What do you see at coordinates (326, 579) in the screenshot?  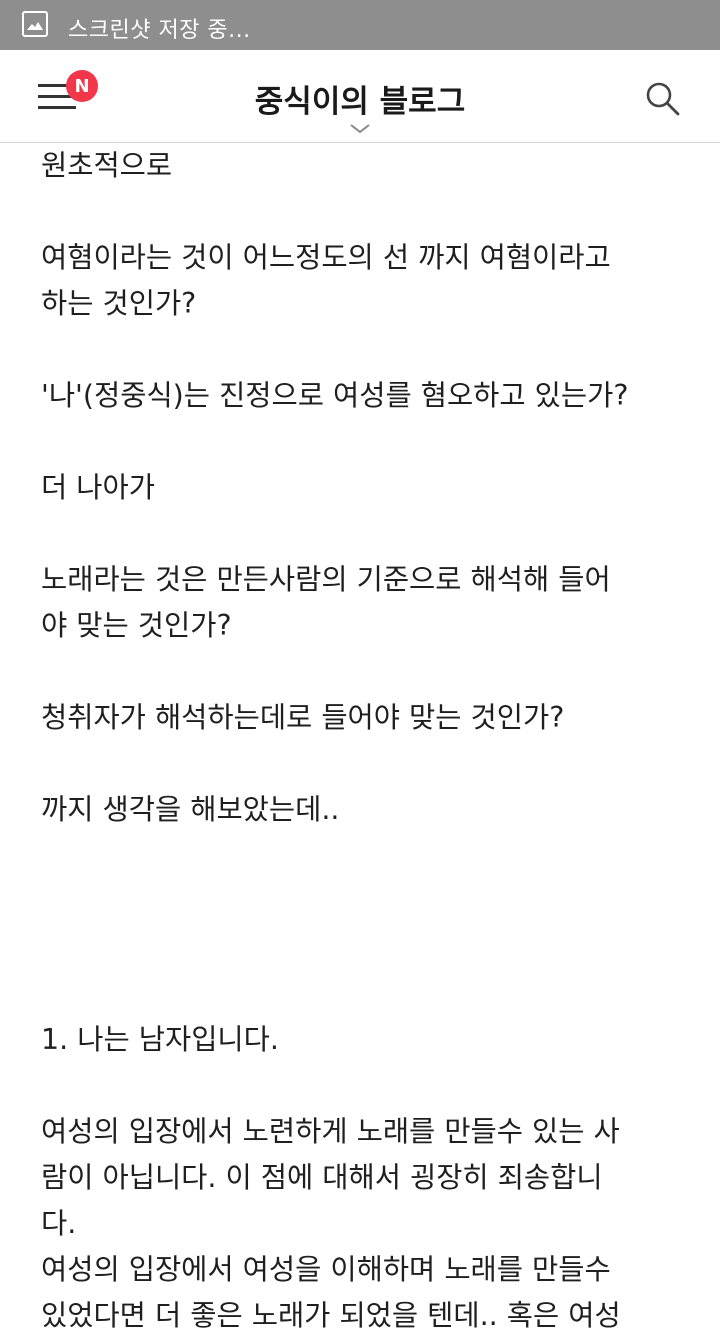 I see `post-line: 노래라는 것은 만든사람의 기준으로 해석해 들어` at bounding box center [326, 579].